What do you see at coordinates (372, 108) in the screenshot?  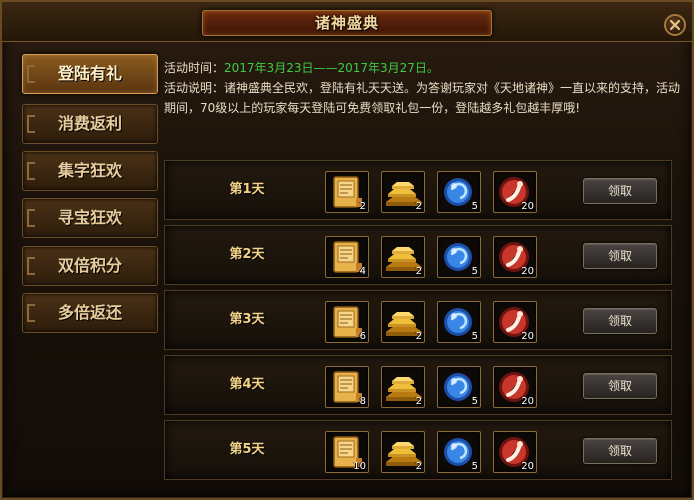 I see `event-desc-text-2: 期间，70级以上的玩家每天登陆可免费领取礼包一份，登陆越多礼包越丰厚哦!` at bounding box center [372, 108].